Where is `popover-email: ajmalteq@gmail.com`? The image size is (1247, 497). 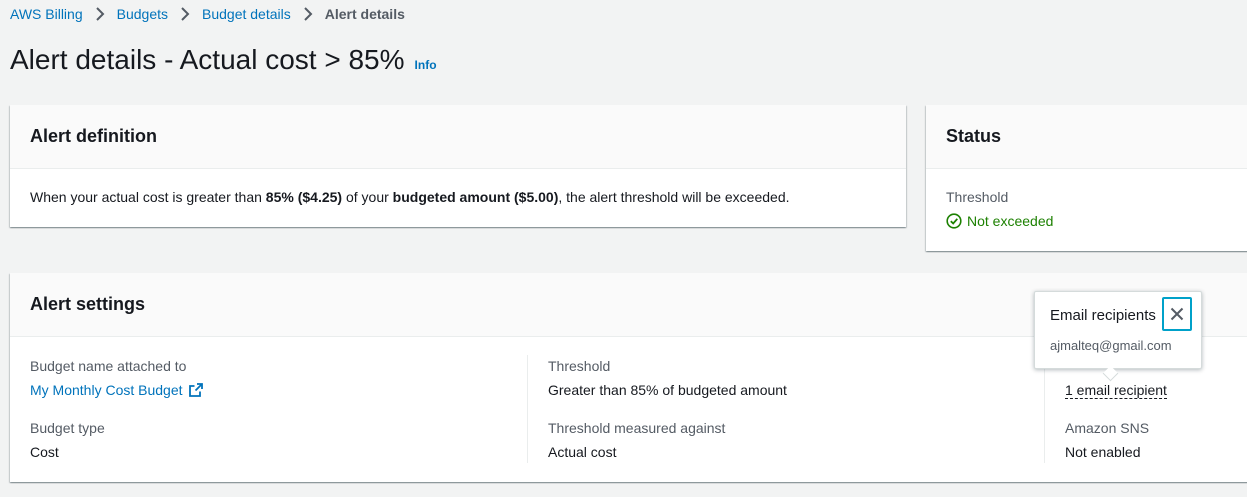
popover-email: ajmalteq@gmail.com is located at coordinates (1111, 345).